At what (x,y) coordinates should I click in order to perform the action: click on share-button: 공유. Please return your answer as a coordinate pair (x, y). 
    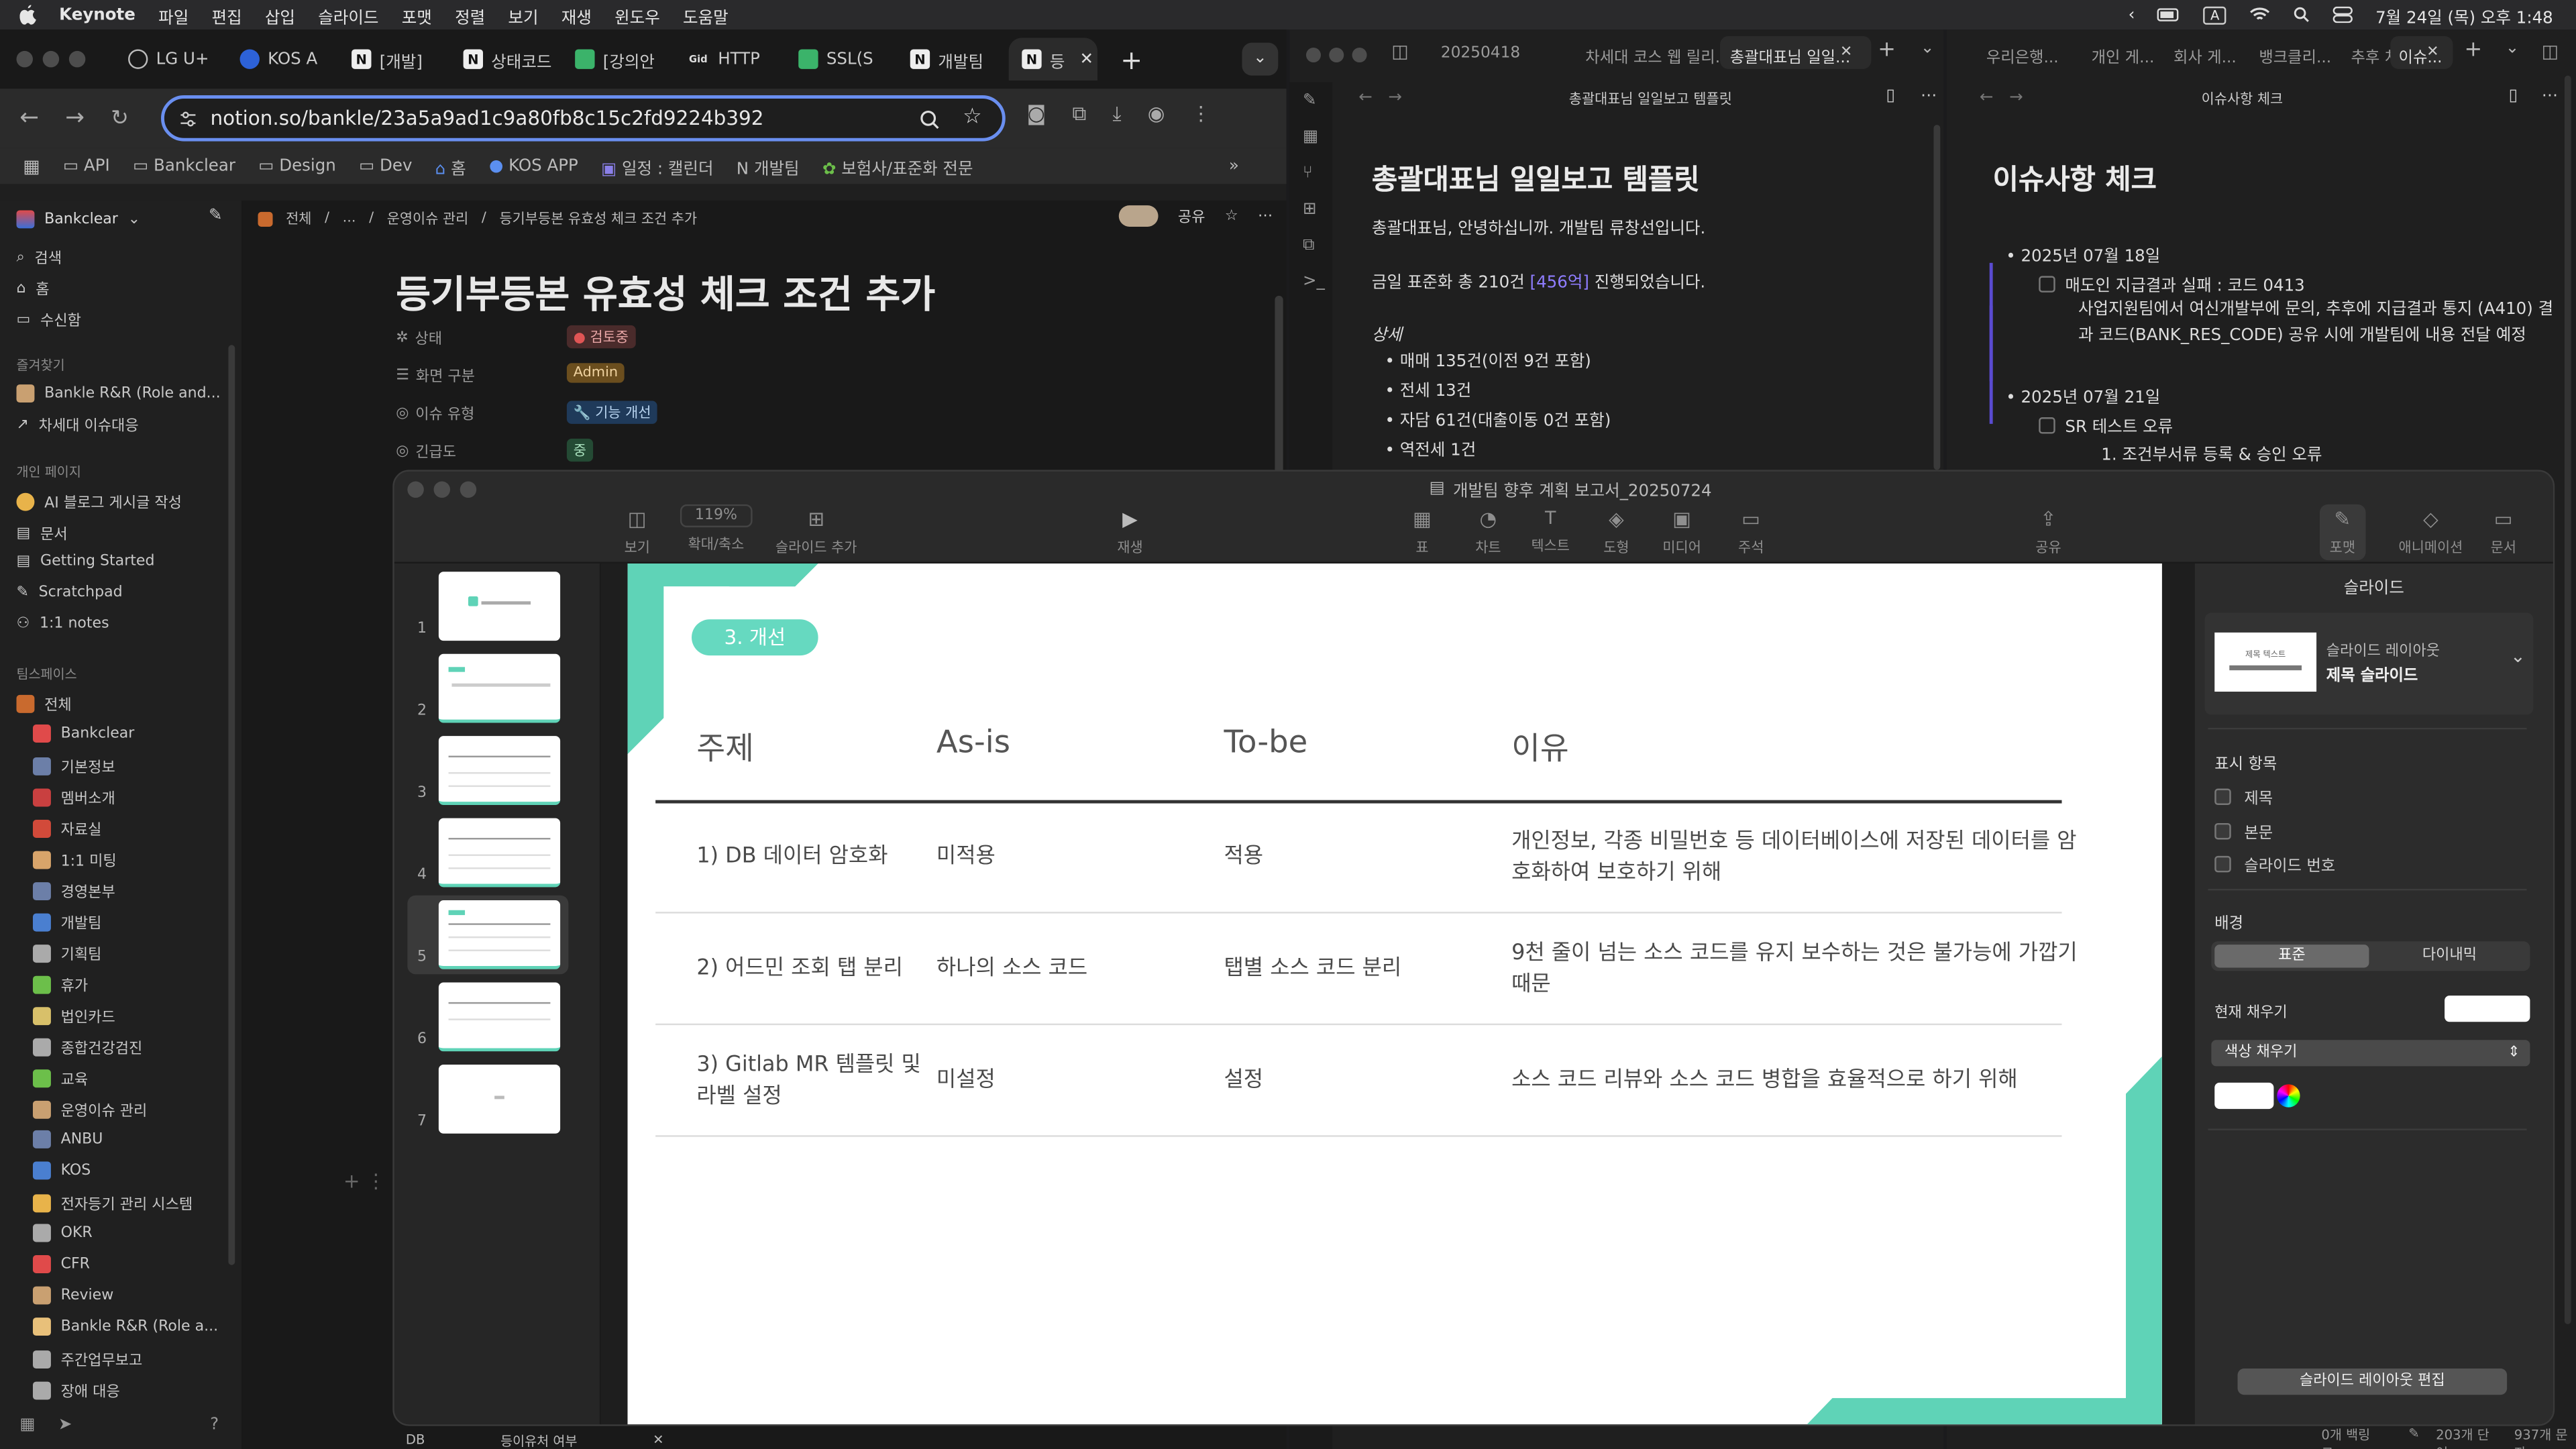
    Looking at the image, I should click on (1191, 215).